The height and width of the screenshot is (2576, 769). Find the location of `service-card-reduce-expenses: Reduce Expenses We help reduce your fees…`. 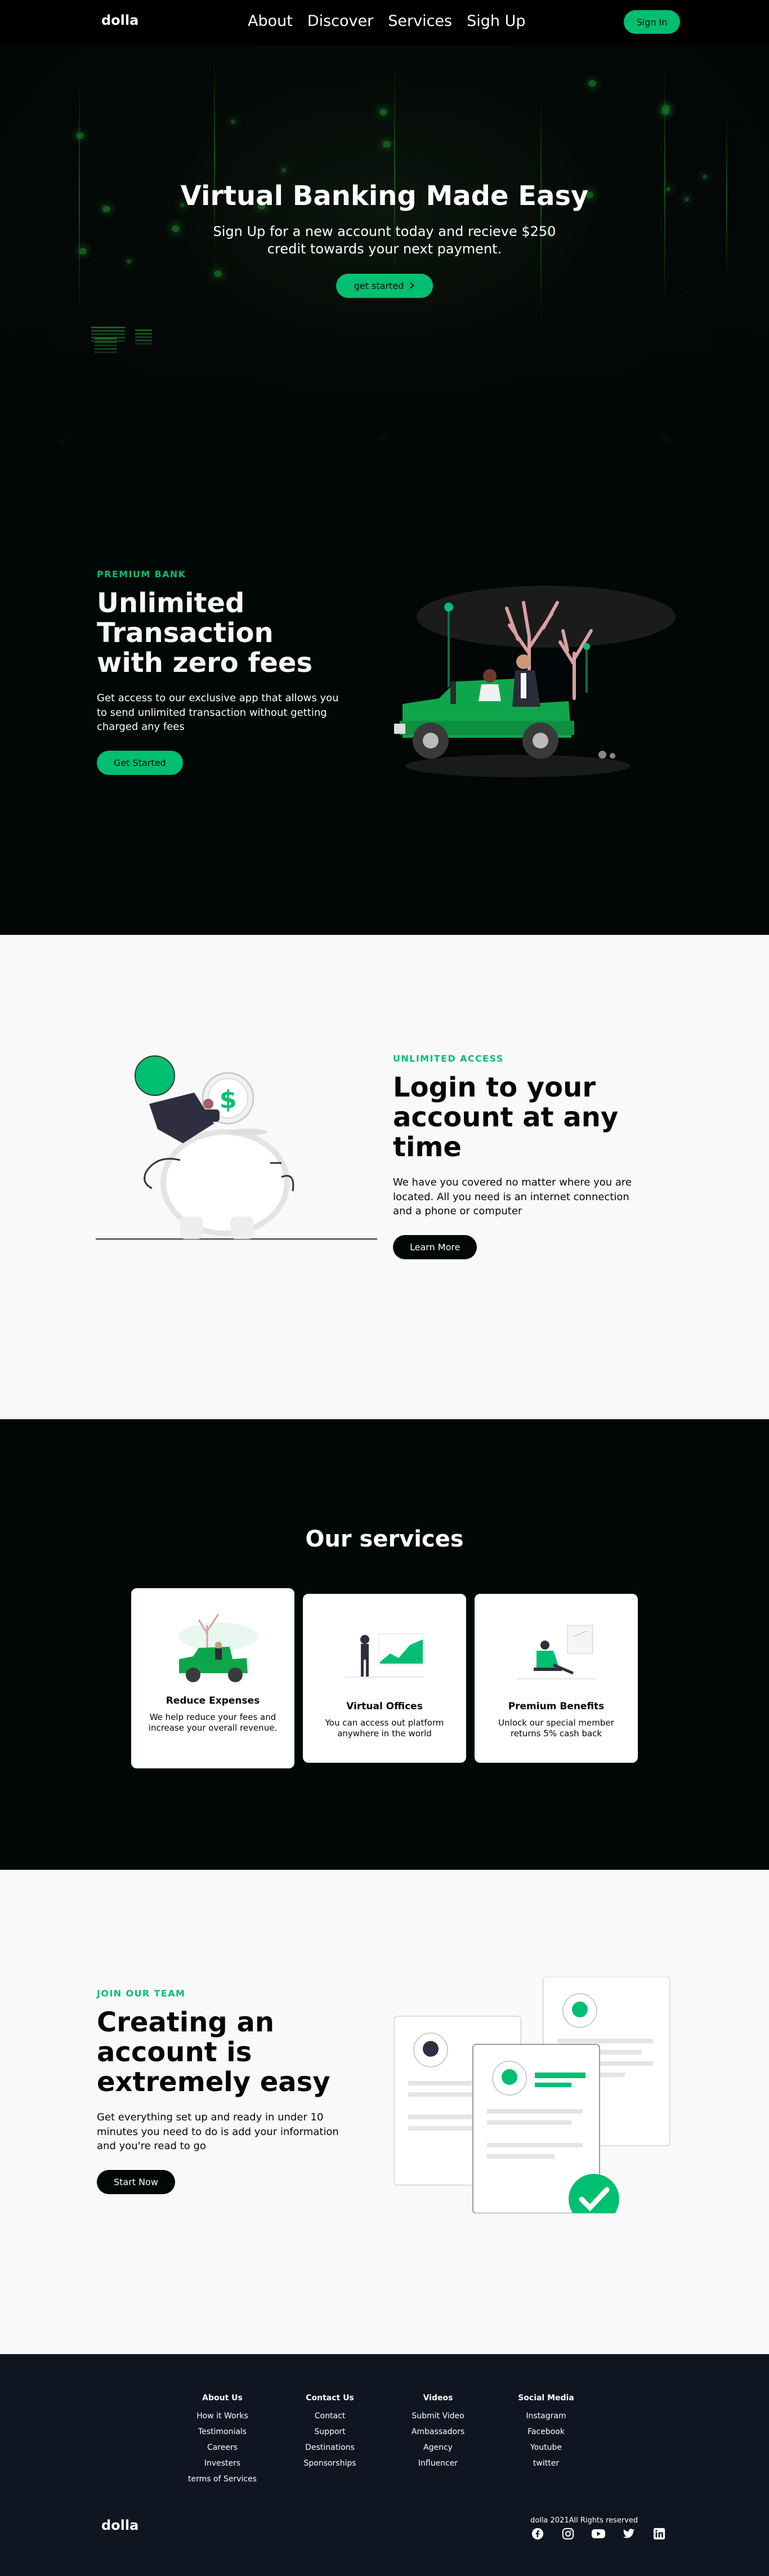

service-card-reduce-expenses: Reduce Expenses We help reduce your fees… is located at coordinates (212, 1678).